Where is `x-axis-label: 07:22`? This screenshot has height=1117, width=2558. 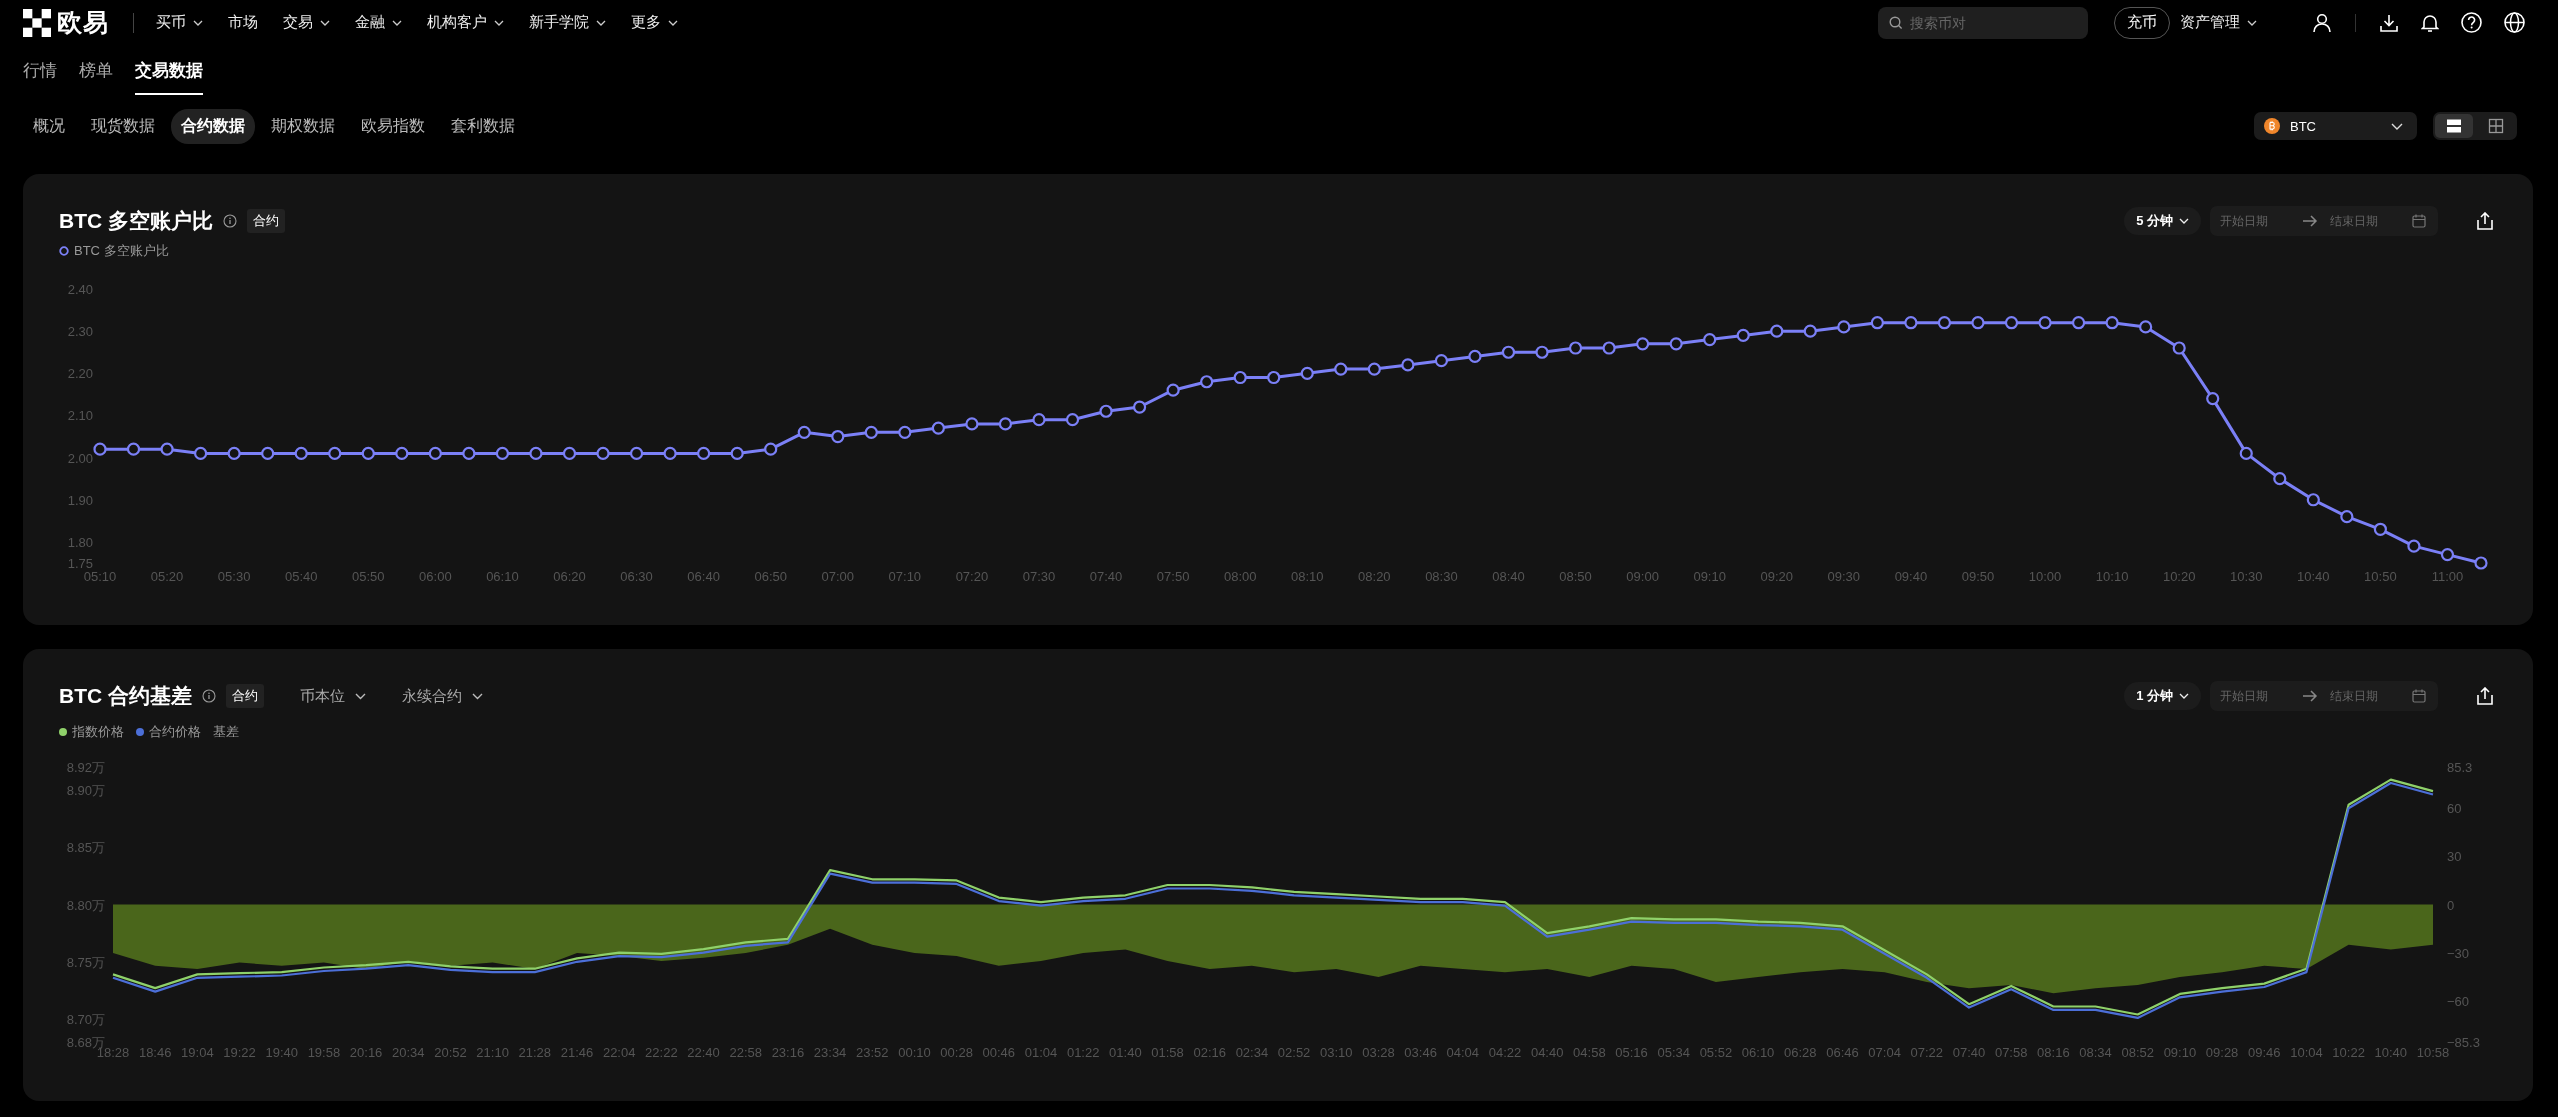 x-axis-label: 07:22 is located at coordinates (1927, 1052).